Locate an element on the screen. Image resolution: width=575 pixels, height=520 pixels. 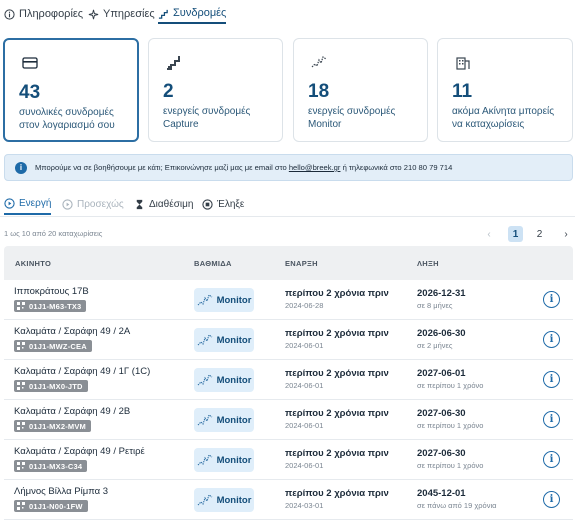
property-code: 01J1-MWZ-CEA is located at coordinates (58, 346).